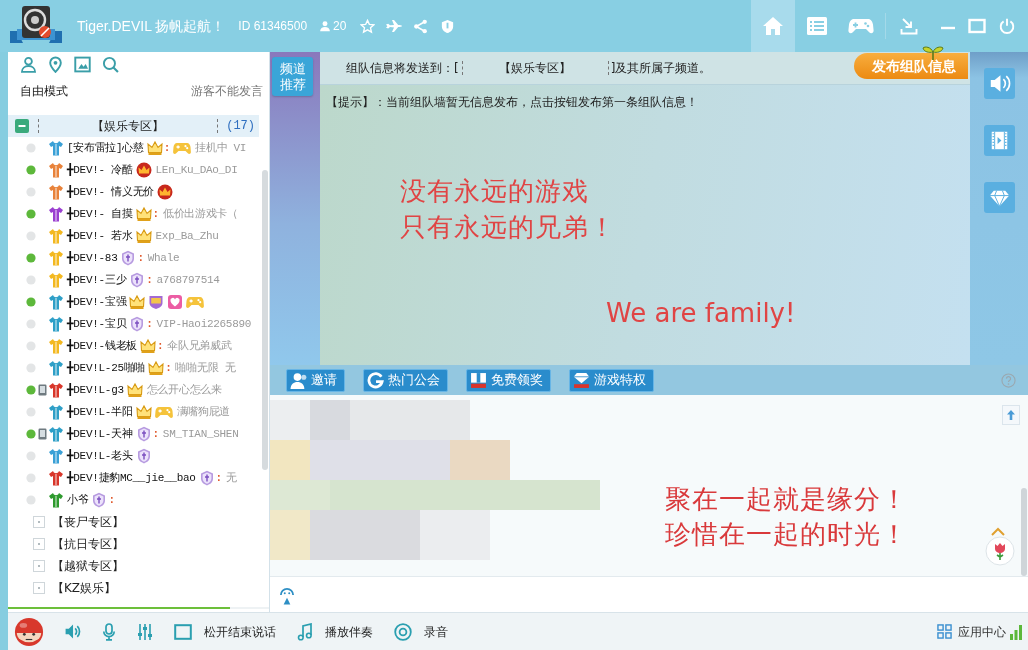 The height and width of the screenshot is (650, 1028). Describe the element at coordinates (92, 258) in the screenshot. I see `member-name: ╋DEV!-83` at that location.